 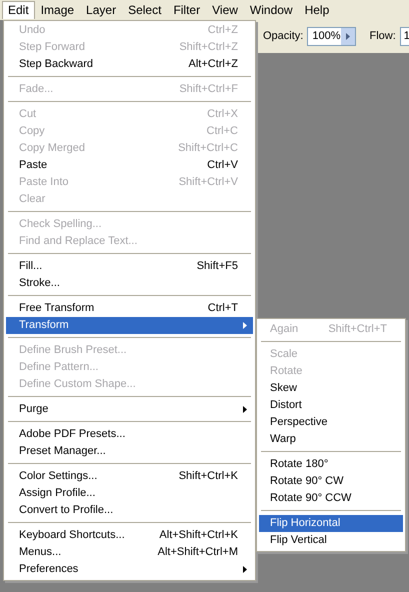 What do you see at coordinates (225, 10) in the screenshot?
I see `menu-bar-item: View` at bounding box center [225, 10].